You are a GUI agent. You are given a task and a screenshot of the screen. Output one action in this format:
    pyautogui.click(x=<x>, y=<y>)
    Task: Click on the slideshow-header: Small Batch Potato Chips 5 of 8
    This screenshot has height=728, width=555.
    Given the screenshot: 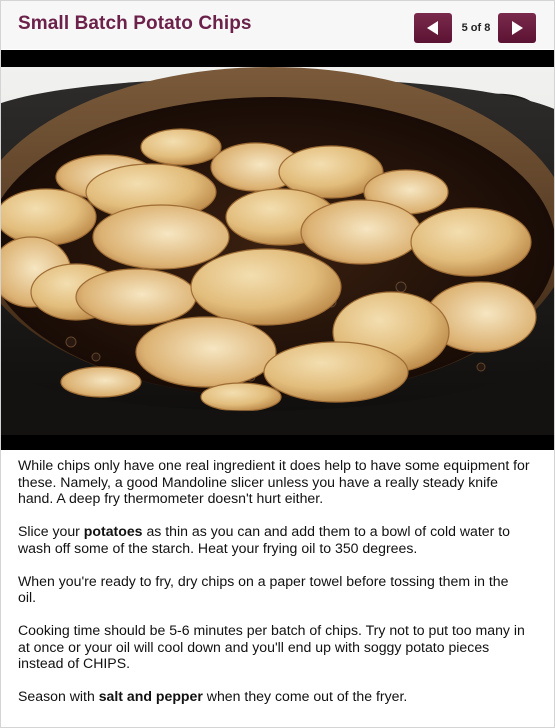 What is the action you would take?
    pyautogui.click(x=277, y=25)
    